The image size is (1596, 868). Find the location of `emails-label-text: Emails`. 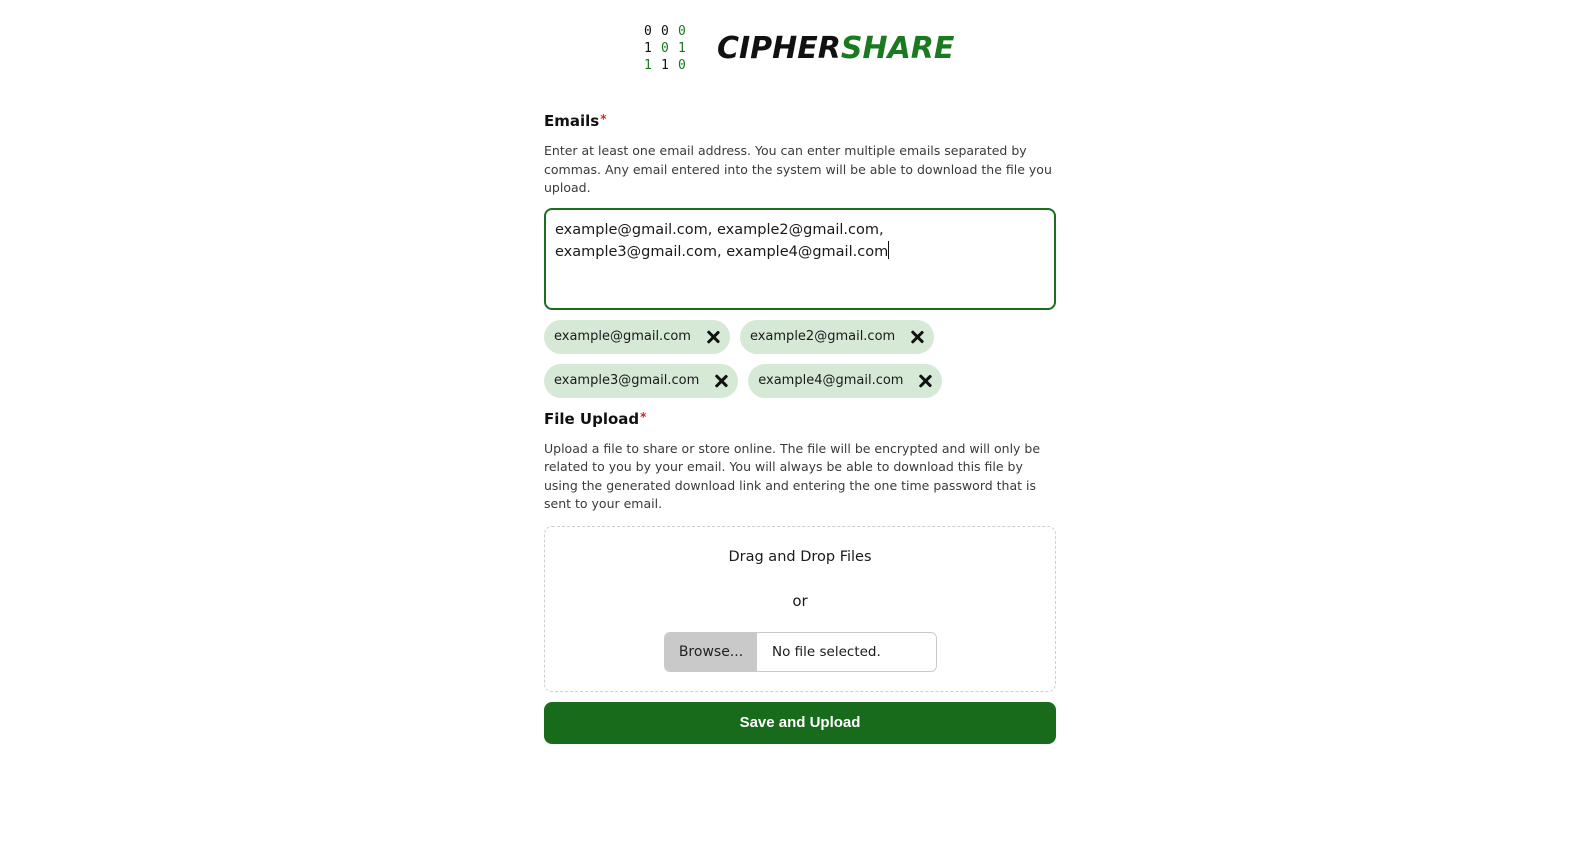

emails-label-text: Emails is located at coordinates (572, 121).